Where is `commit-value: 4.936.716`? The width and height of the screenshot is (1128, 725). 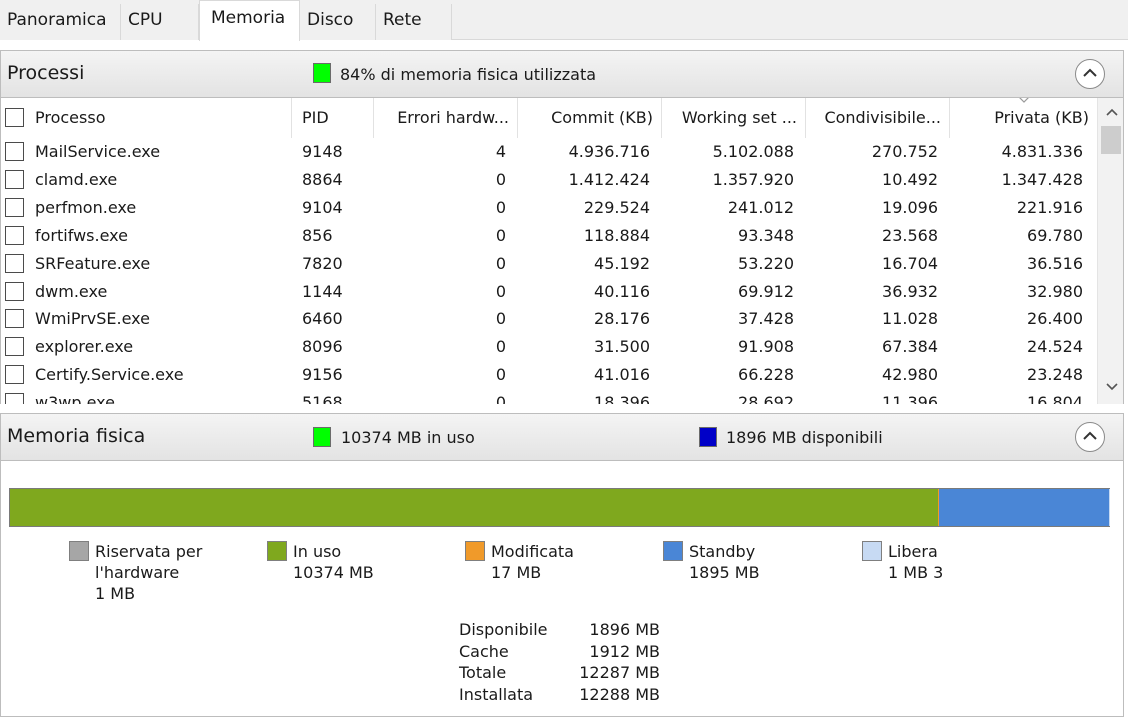
commit-value: 4.936.716 is located at coordinates (609, 151).